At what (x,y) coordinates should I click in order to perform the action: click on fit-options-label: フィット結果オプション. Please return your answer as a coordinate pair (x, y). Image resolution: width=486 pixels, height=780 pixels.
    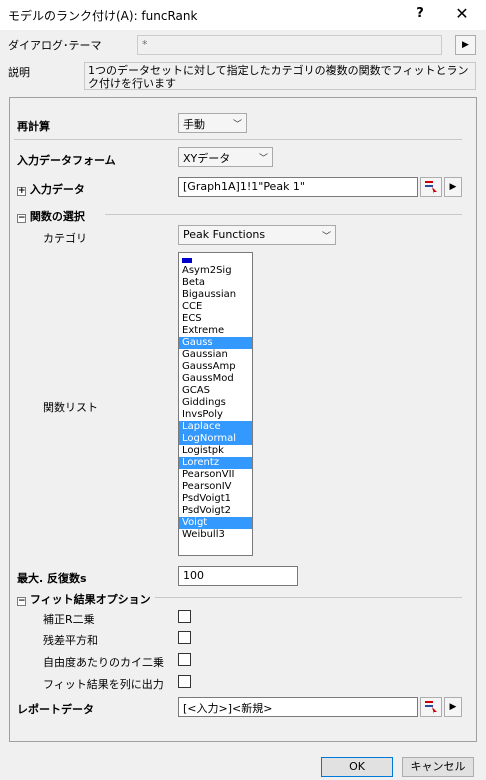
    Looking at the image, I should click on (90, 599).